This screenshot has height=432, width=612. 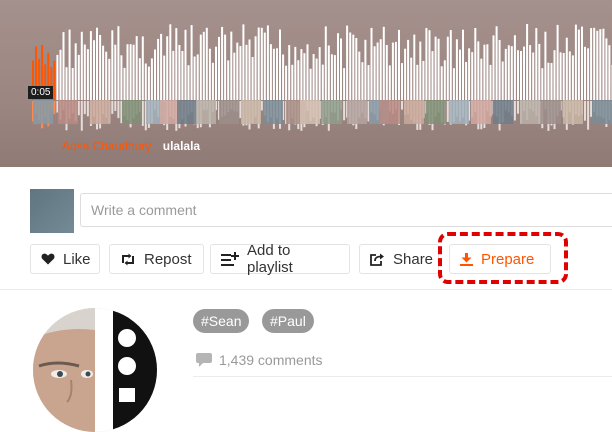 I want to click on download-icon, so click(x=466, y=259).